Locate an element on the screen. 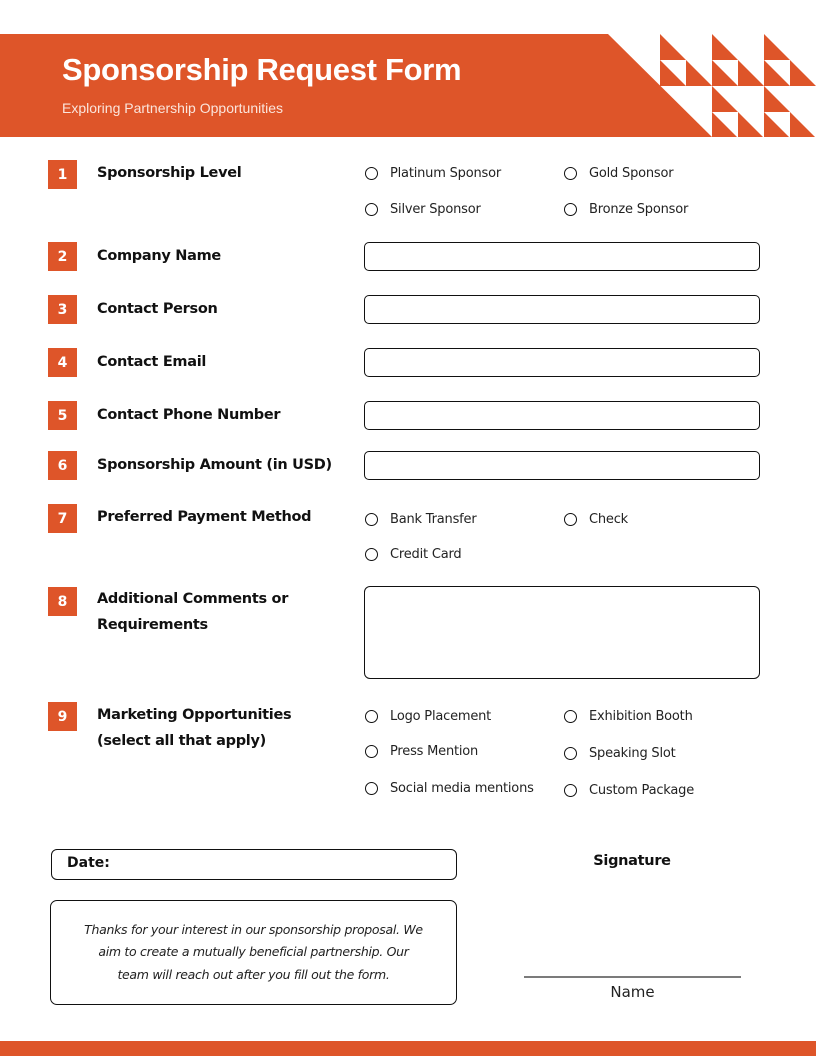 The height and width of the screenshot is (1056, 816). option-logo-placement: Logo Placement is located at coordinates (428, 716).